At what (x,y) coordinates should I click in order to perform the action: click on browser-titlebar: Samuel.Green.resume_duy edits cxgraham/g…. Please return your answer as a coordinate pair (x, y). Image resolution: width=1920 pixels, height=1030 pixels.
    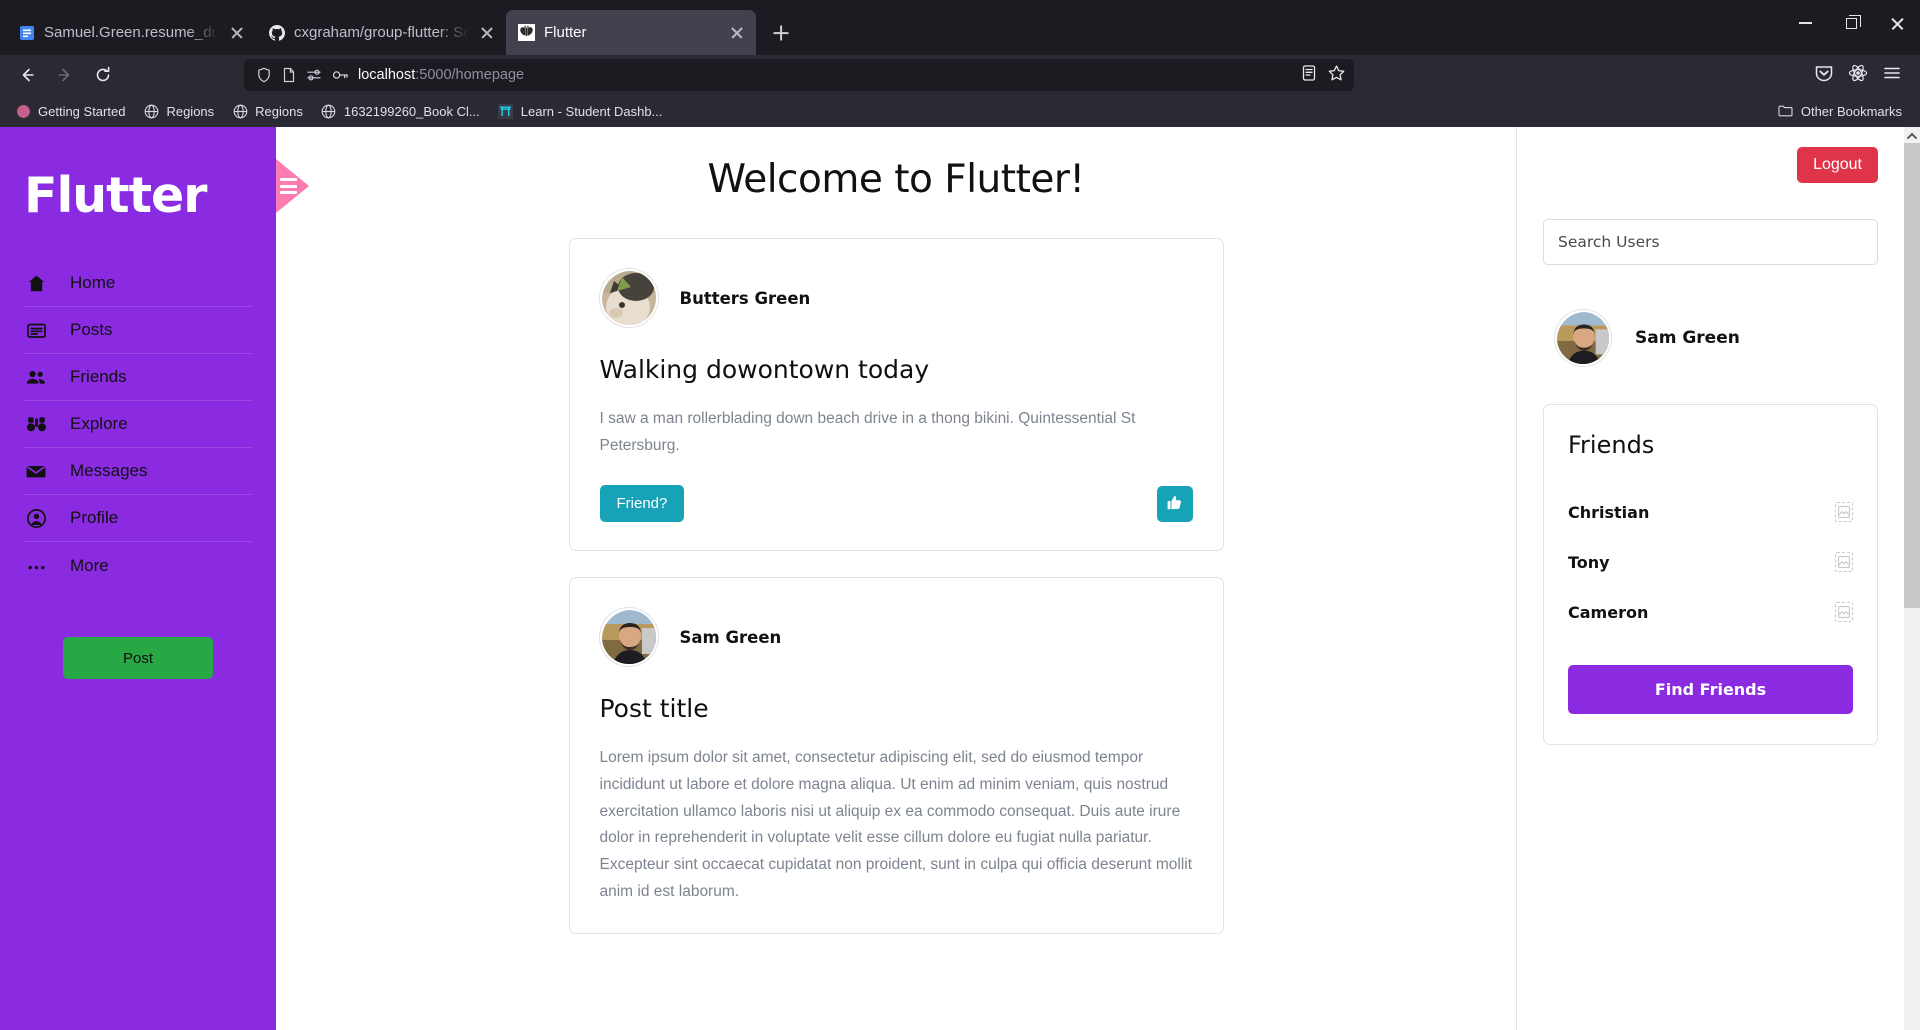
    Looking at the image, I should click on (960, 27).